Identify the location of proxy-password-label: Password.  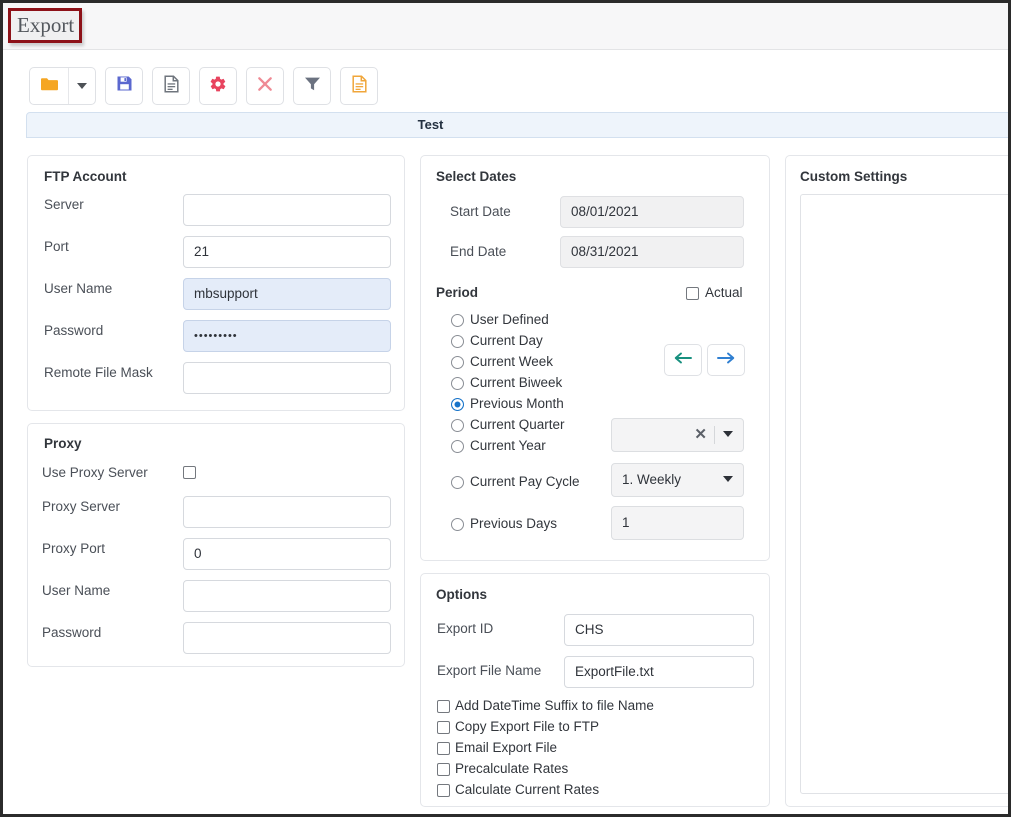
(72, 632).